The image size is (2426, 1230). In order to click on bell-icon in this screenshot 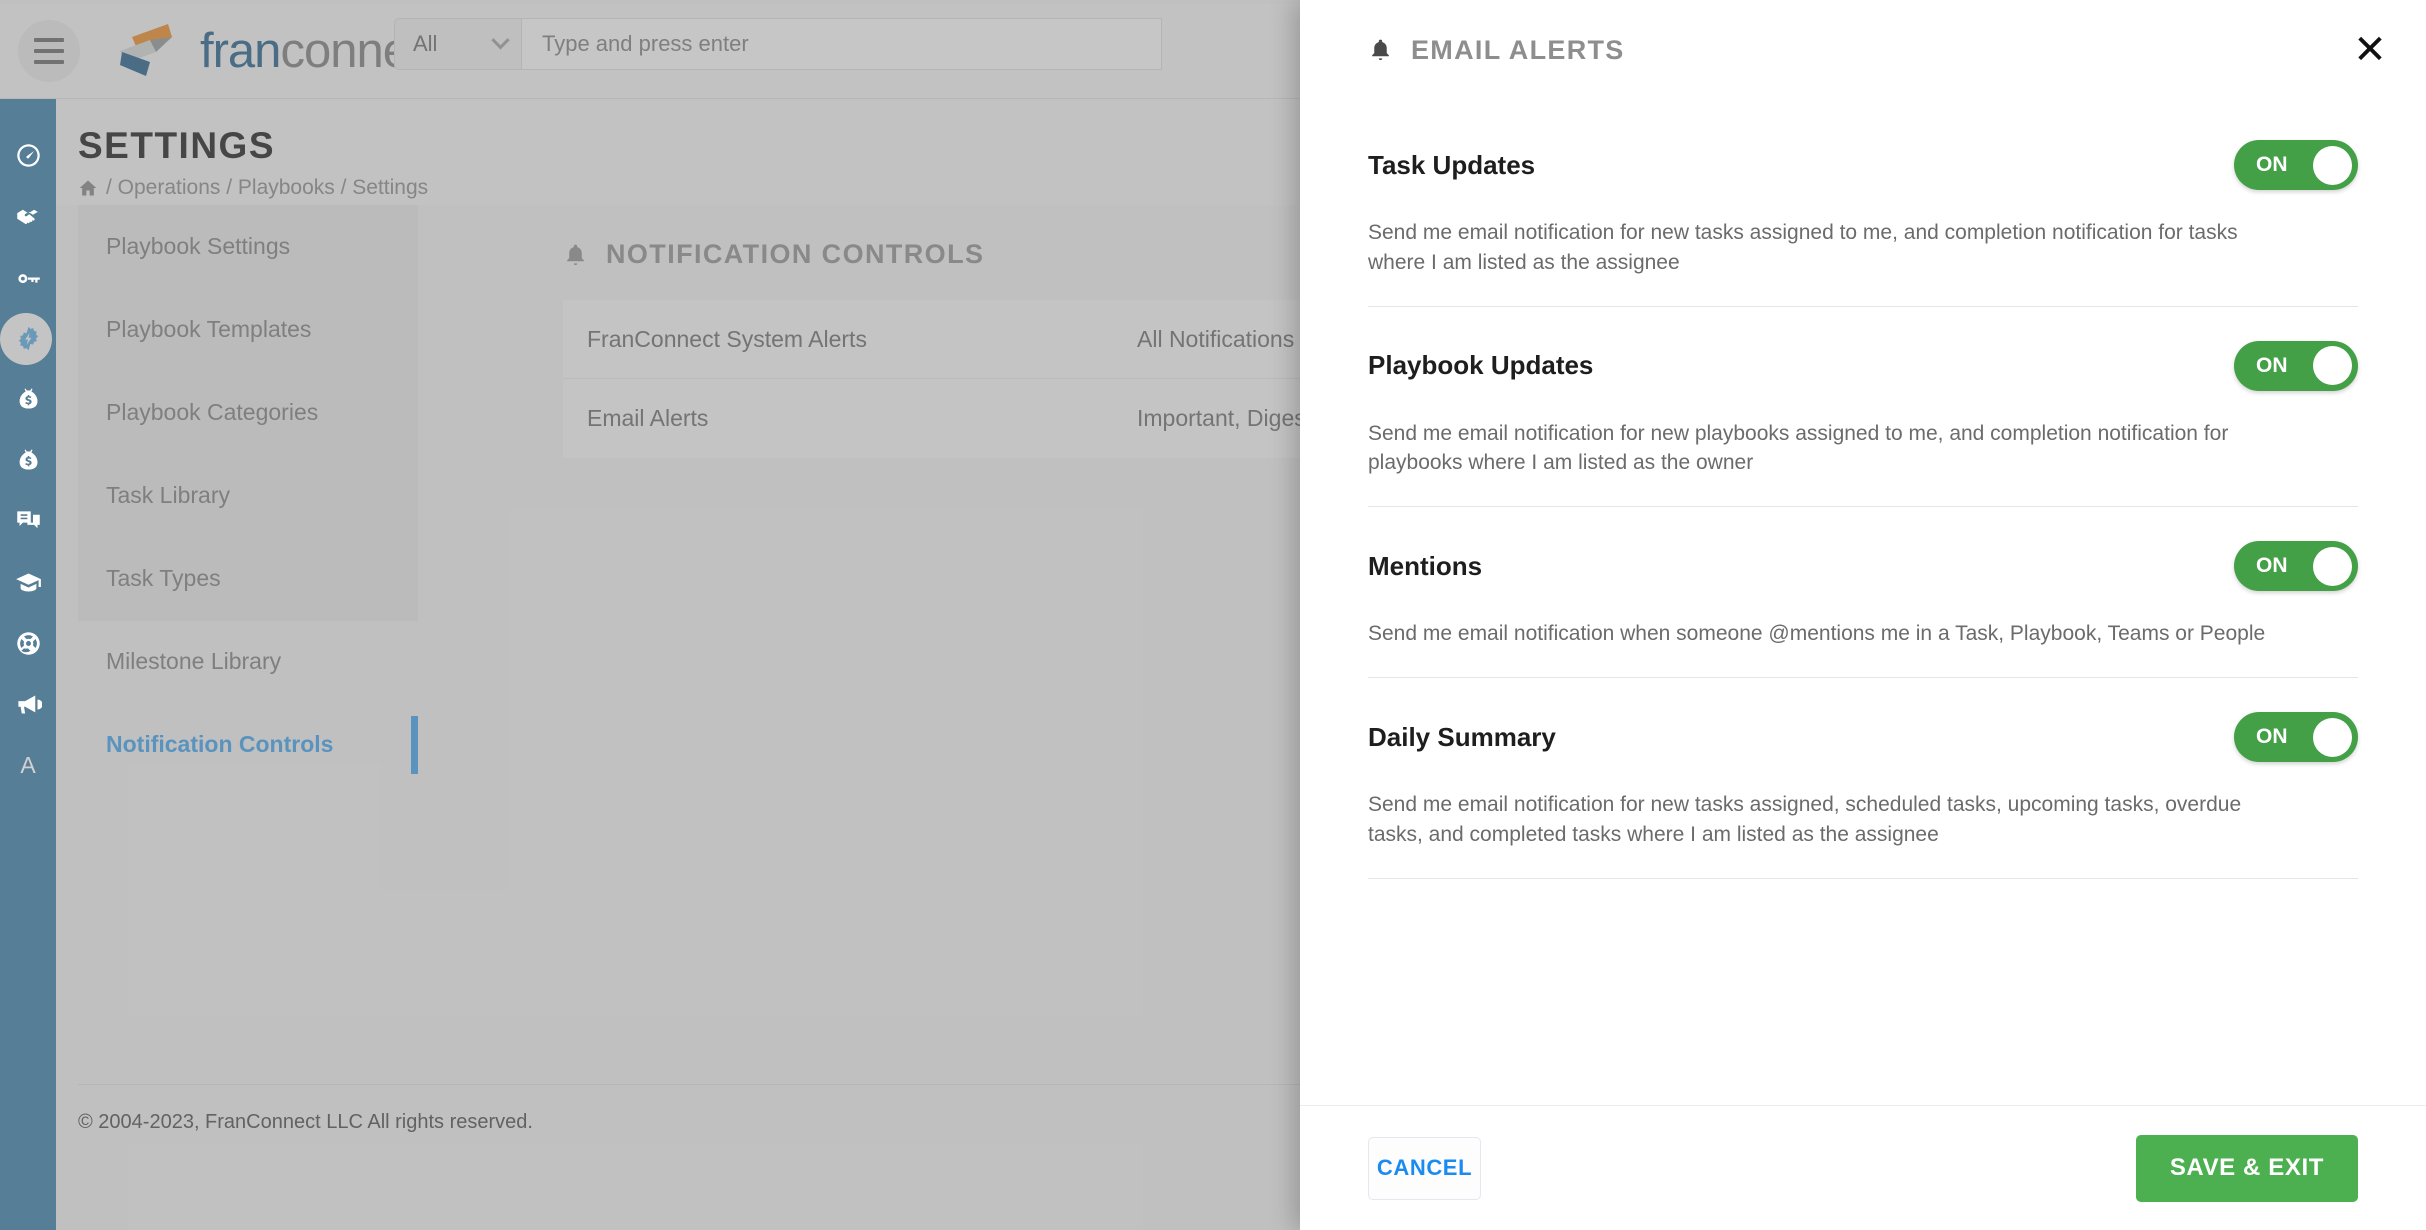, I will do `click(1380, 49)`.